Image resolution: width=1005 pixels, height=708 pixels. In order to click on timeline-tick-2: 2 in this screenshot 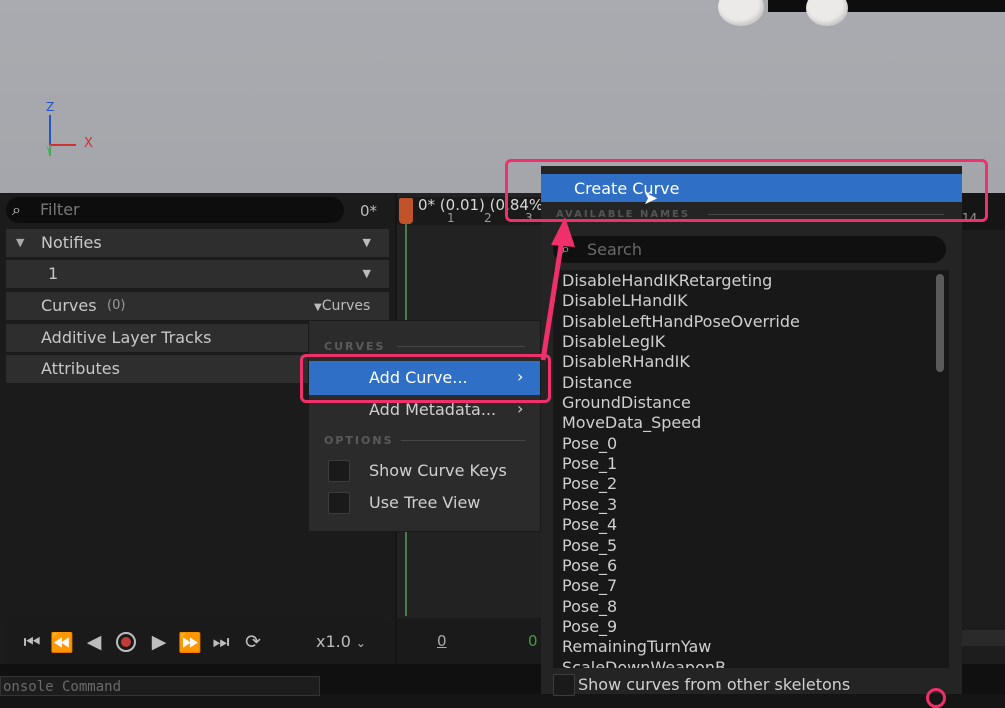, I will do `click(488, 218)`.